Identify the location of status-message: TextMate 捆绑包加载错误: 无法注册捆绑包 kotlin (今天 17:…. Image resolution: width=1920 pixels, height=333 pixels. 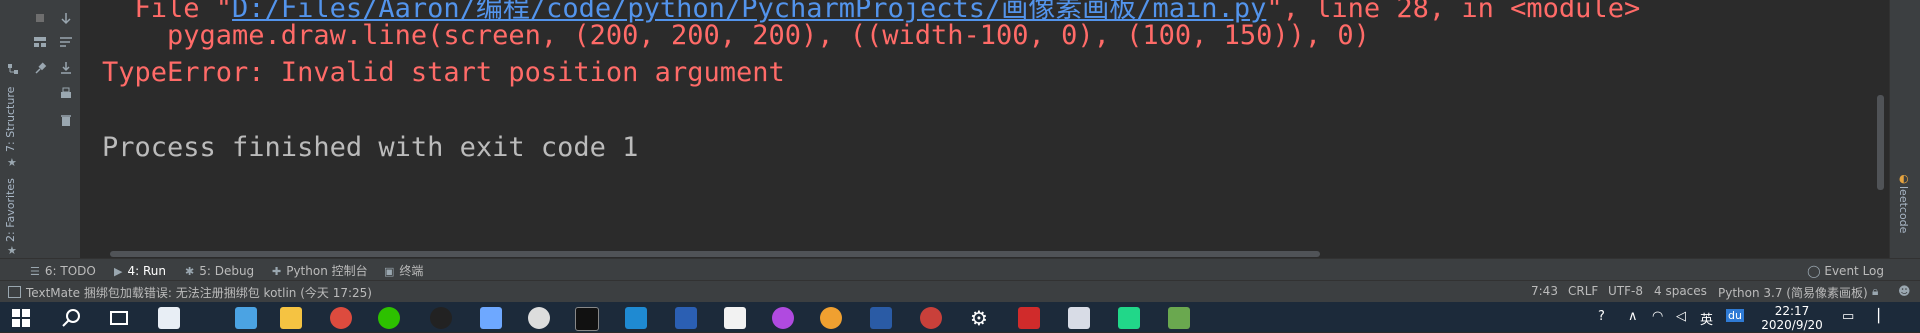
(199, 292).